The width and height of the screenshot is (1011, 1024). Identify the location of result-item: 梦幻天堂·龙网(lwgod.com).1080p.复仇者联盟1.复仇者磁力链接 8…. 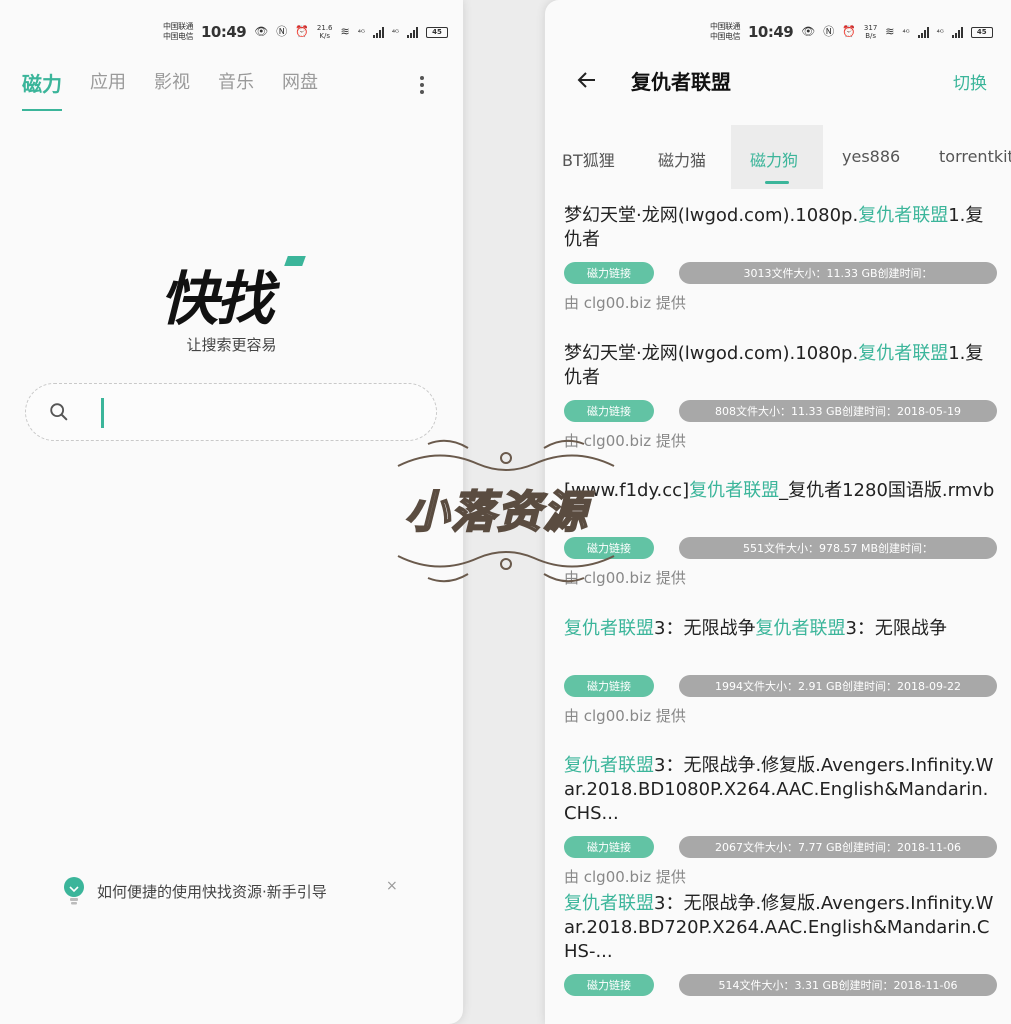
(778, 411).